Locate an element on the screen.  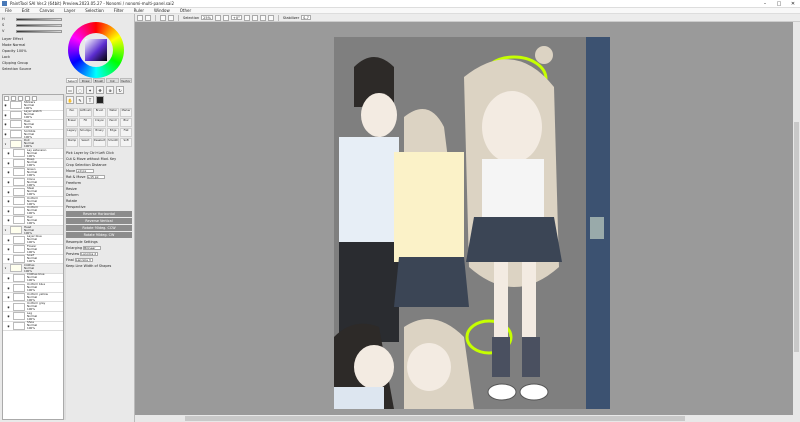
horizontal-scroll-thumb is located at coordinates (435, 418).